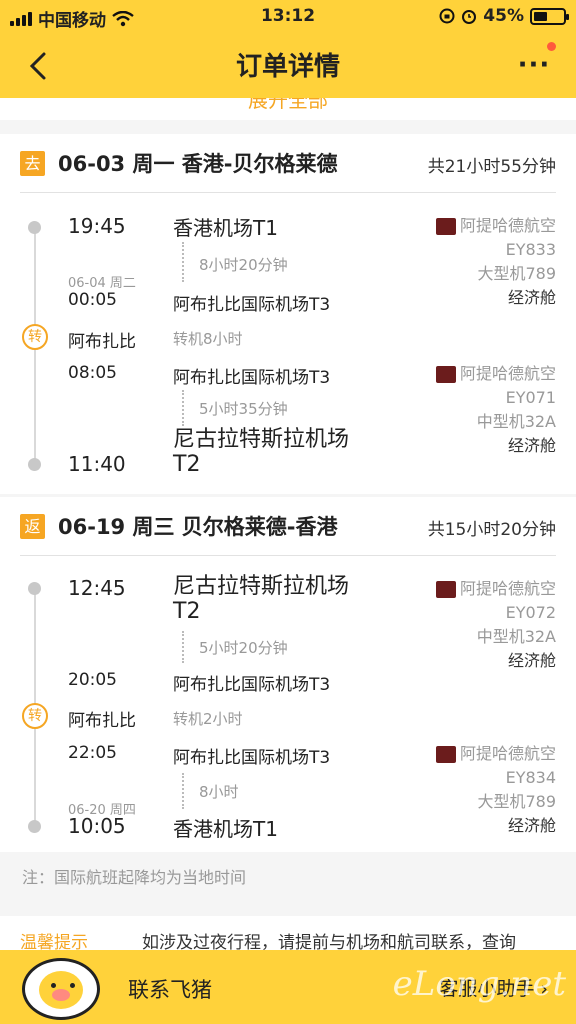  What do you see at coordinates (530, 612) in the screenshot?
I see `flight-number: EY072` at bounding box center [530, 612].